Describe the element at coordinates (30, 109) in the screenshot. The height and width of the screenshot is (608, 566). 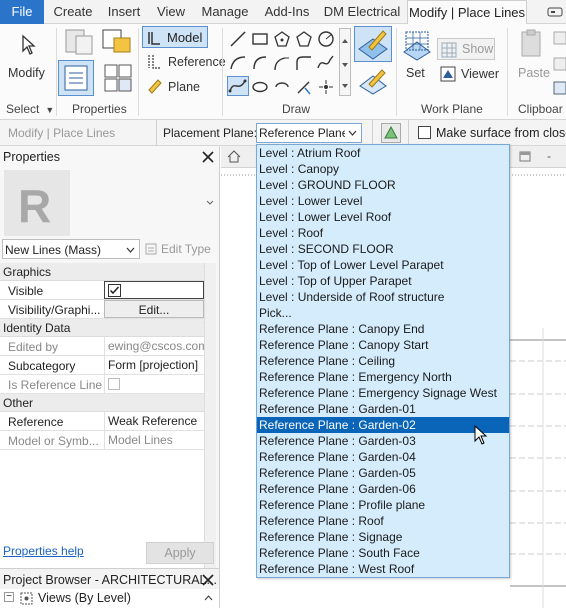
I see `panel-select-label: Select ▼` at that location.